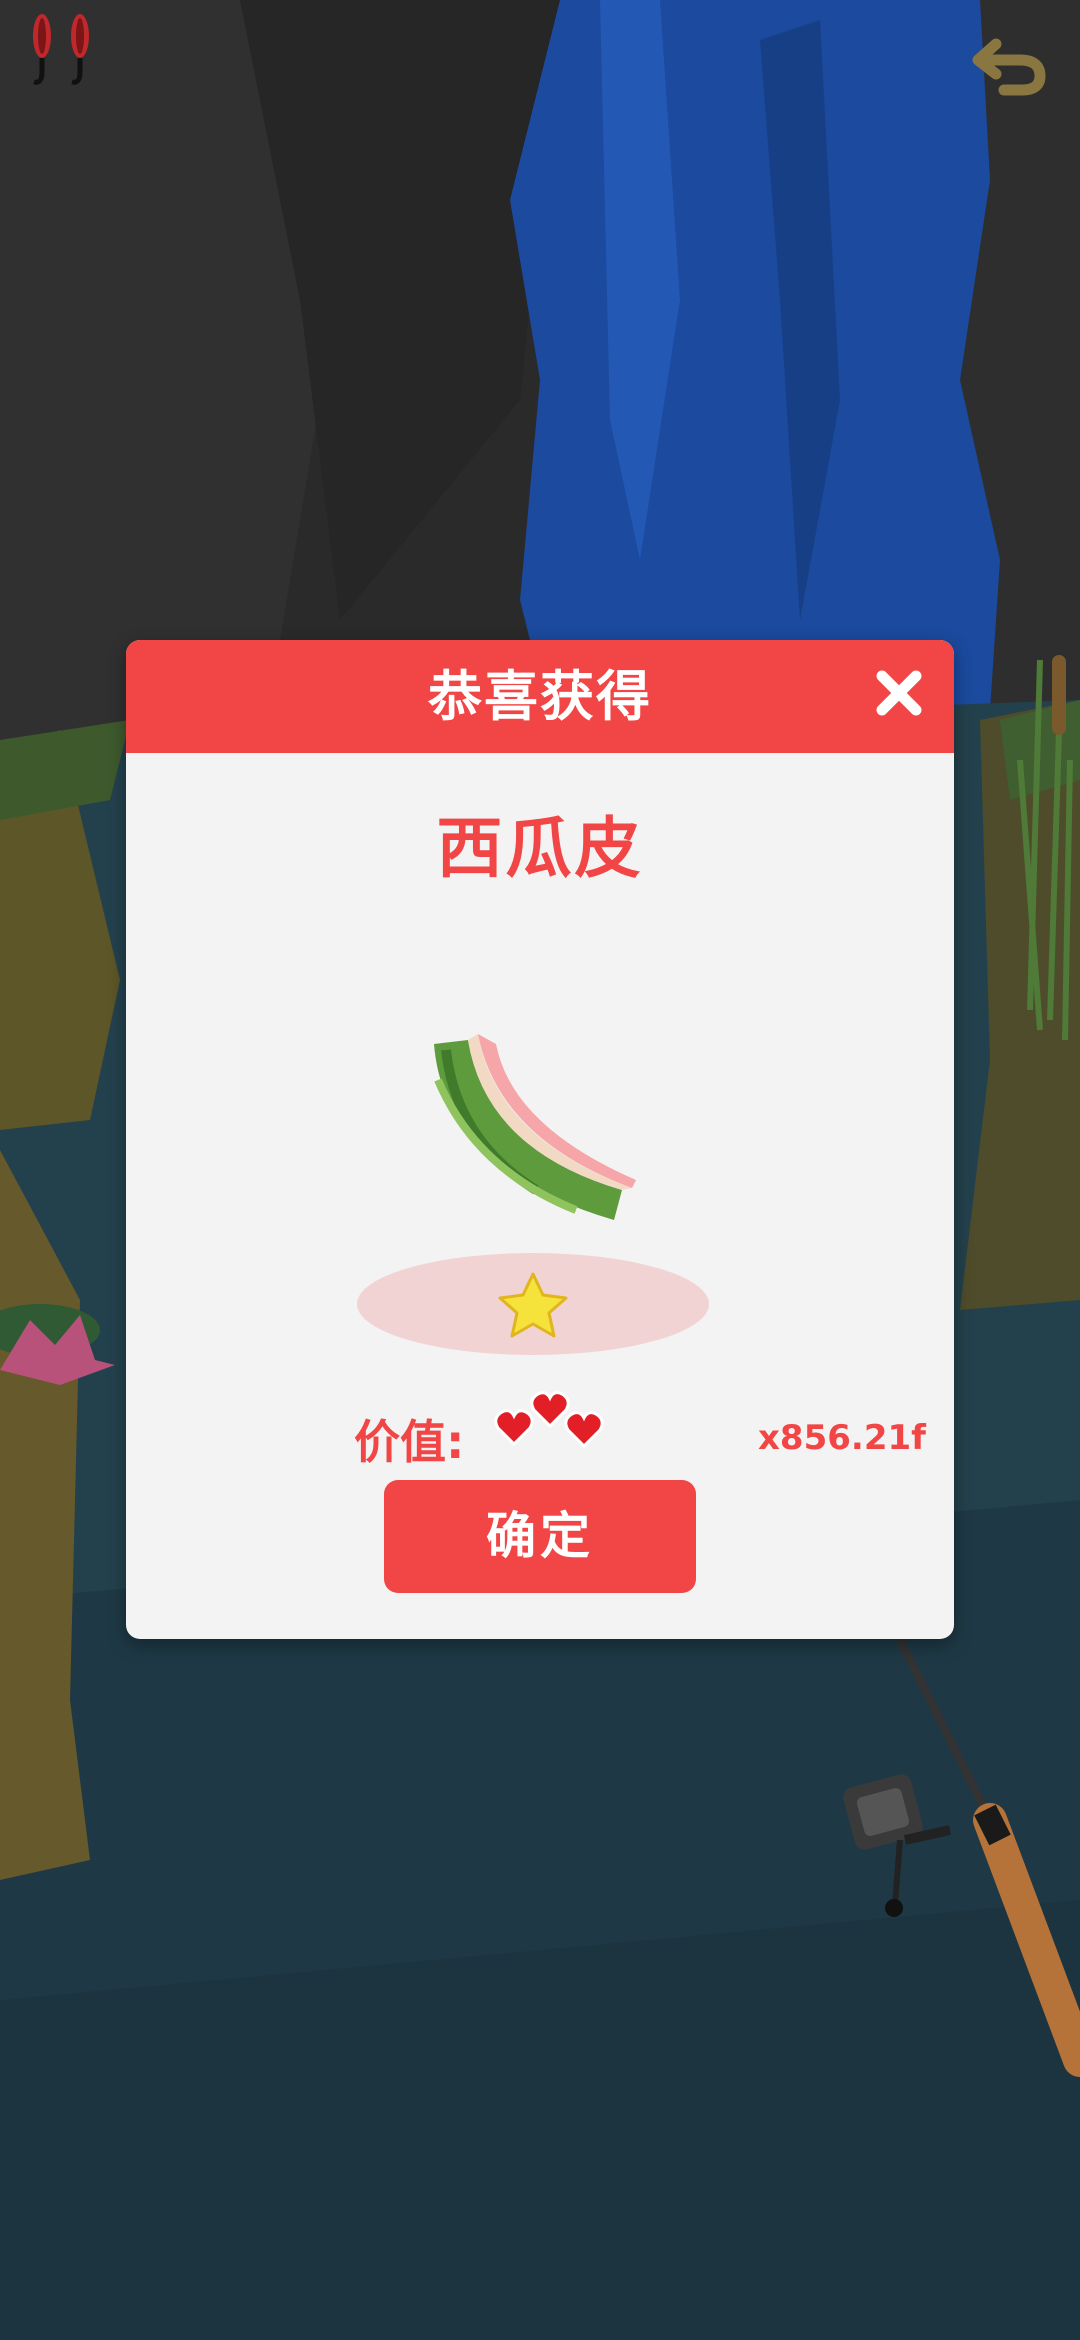  I want to click on confirm-button-label: 确定, so click(540, 1536).